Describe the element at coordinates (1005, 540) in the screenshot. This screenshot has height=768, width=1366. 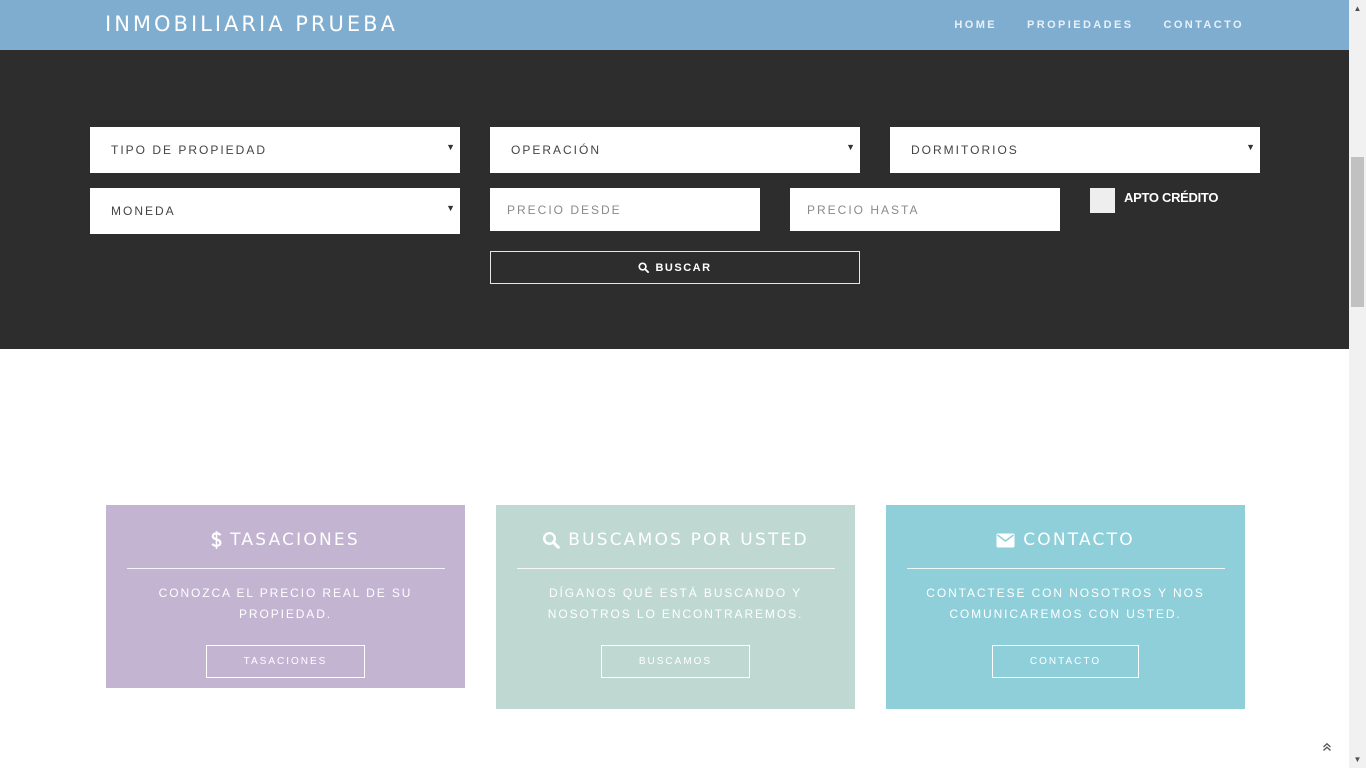
I see `envelope-icon` at that location.